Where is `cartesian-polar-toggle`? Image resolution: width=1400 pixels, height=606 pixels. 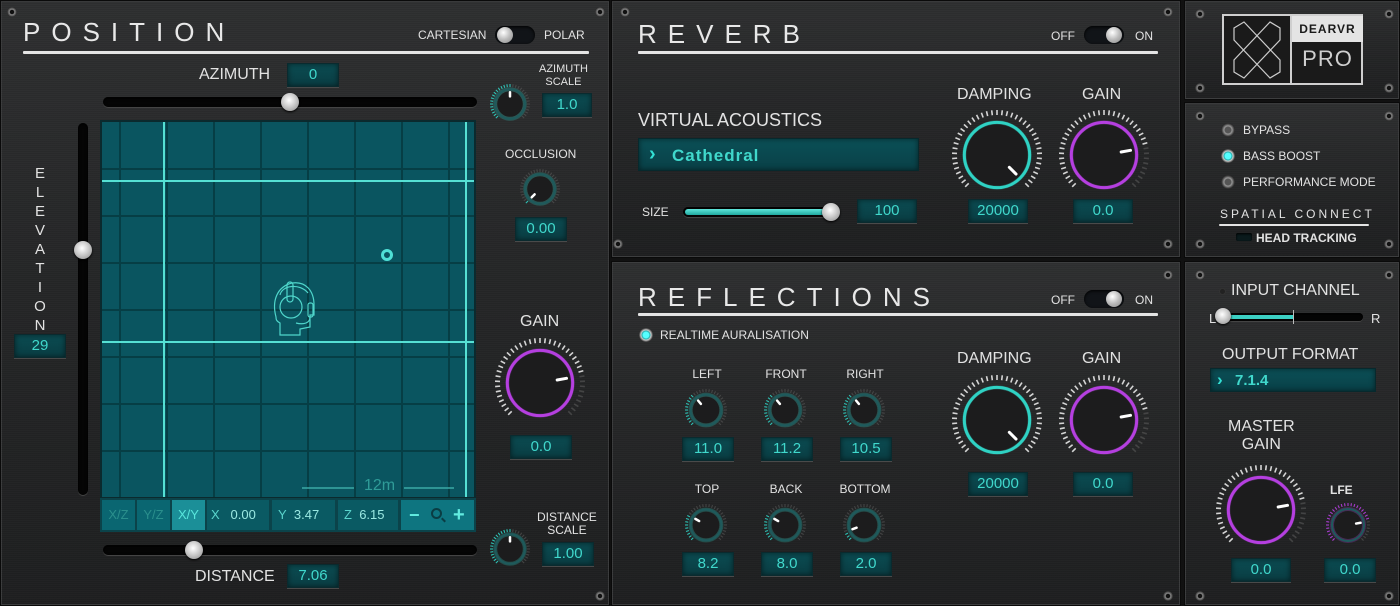
cartesian-polar-toggle is located at coordinates (515, 35).